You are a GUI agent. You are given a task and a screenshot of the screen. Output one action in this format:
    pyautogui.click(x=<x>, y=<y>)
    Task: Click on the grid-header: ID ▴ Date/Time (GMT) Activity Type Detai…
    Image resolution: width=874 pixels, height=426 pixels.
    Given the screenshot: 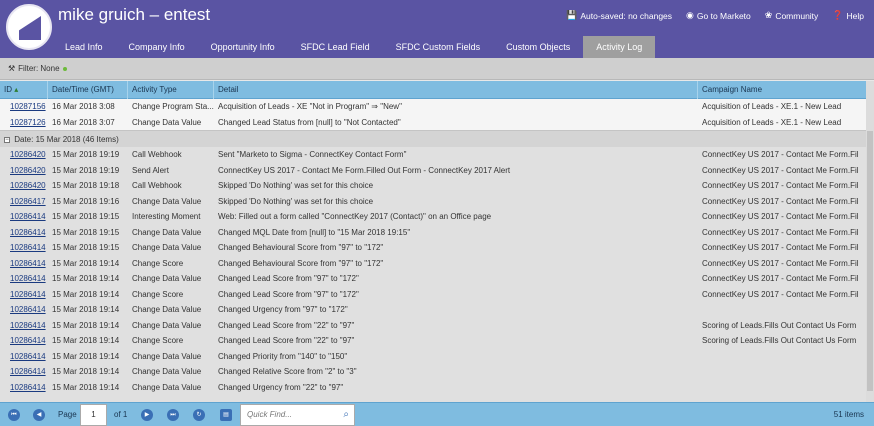 What is the action you would take?
    pyautogui.click(x=433, y=90)
    